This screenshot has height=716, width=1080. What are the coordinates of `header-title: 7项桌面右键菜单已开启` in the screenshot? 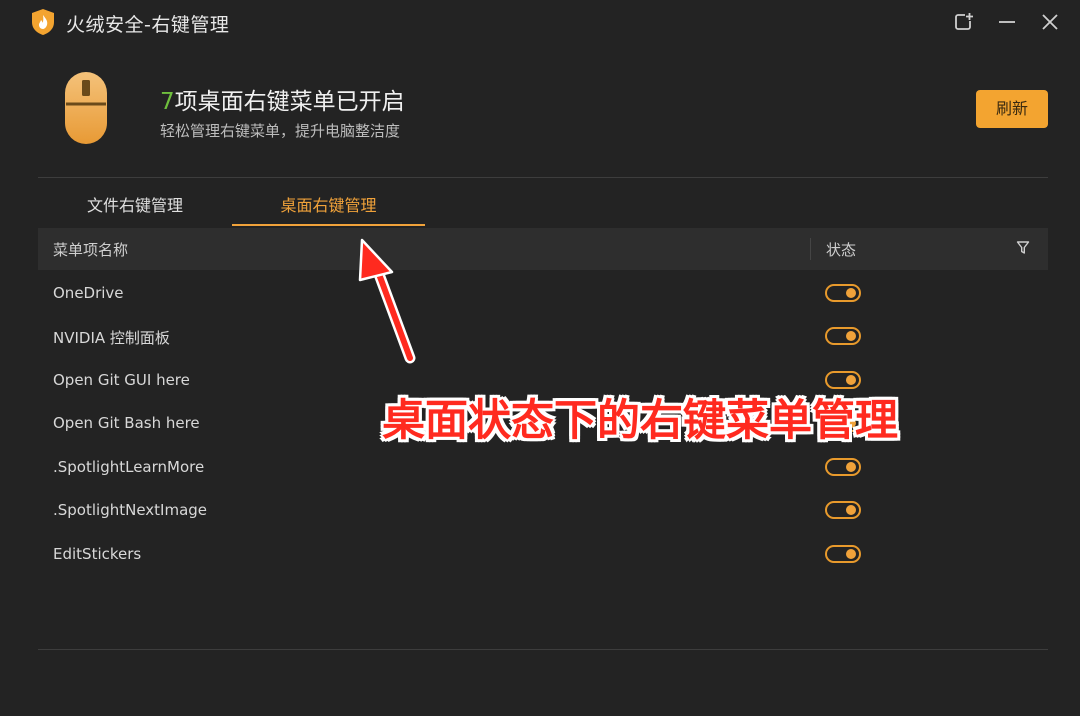 It's located at (282, 99).